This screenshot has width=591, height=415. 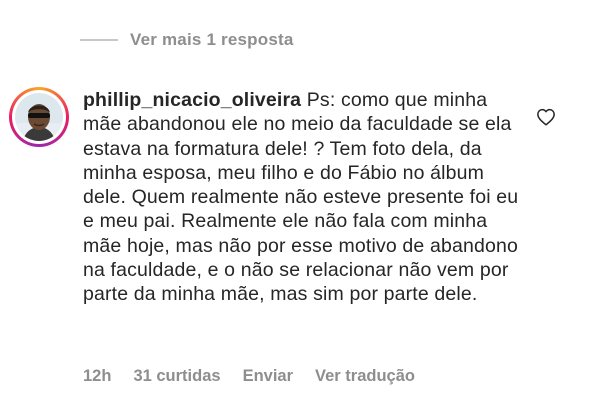 I want to click on avatar-story-ring, so click(x=39, y=117).